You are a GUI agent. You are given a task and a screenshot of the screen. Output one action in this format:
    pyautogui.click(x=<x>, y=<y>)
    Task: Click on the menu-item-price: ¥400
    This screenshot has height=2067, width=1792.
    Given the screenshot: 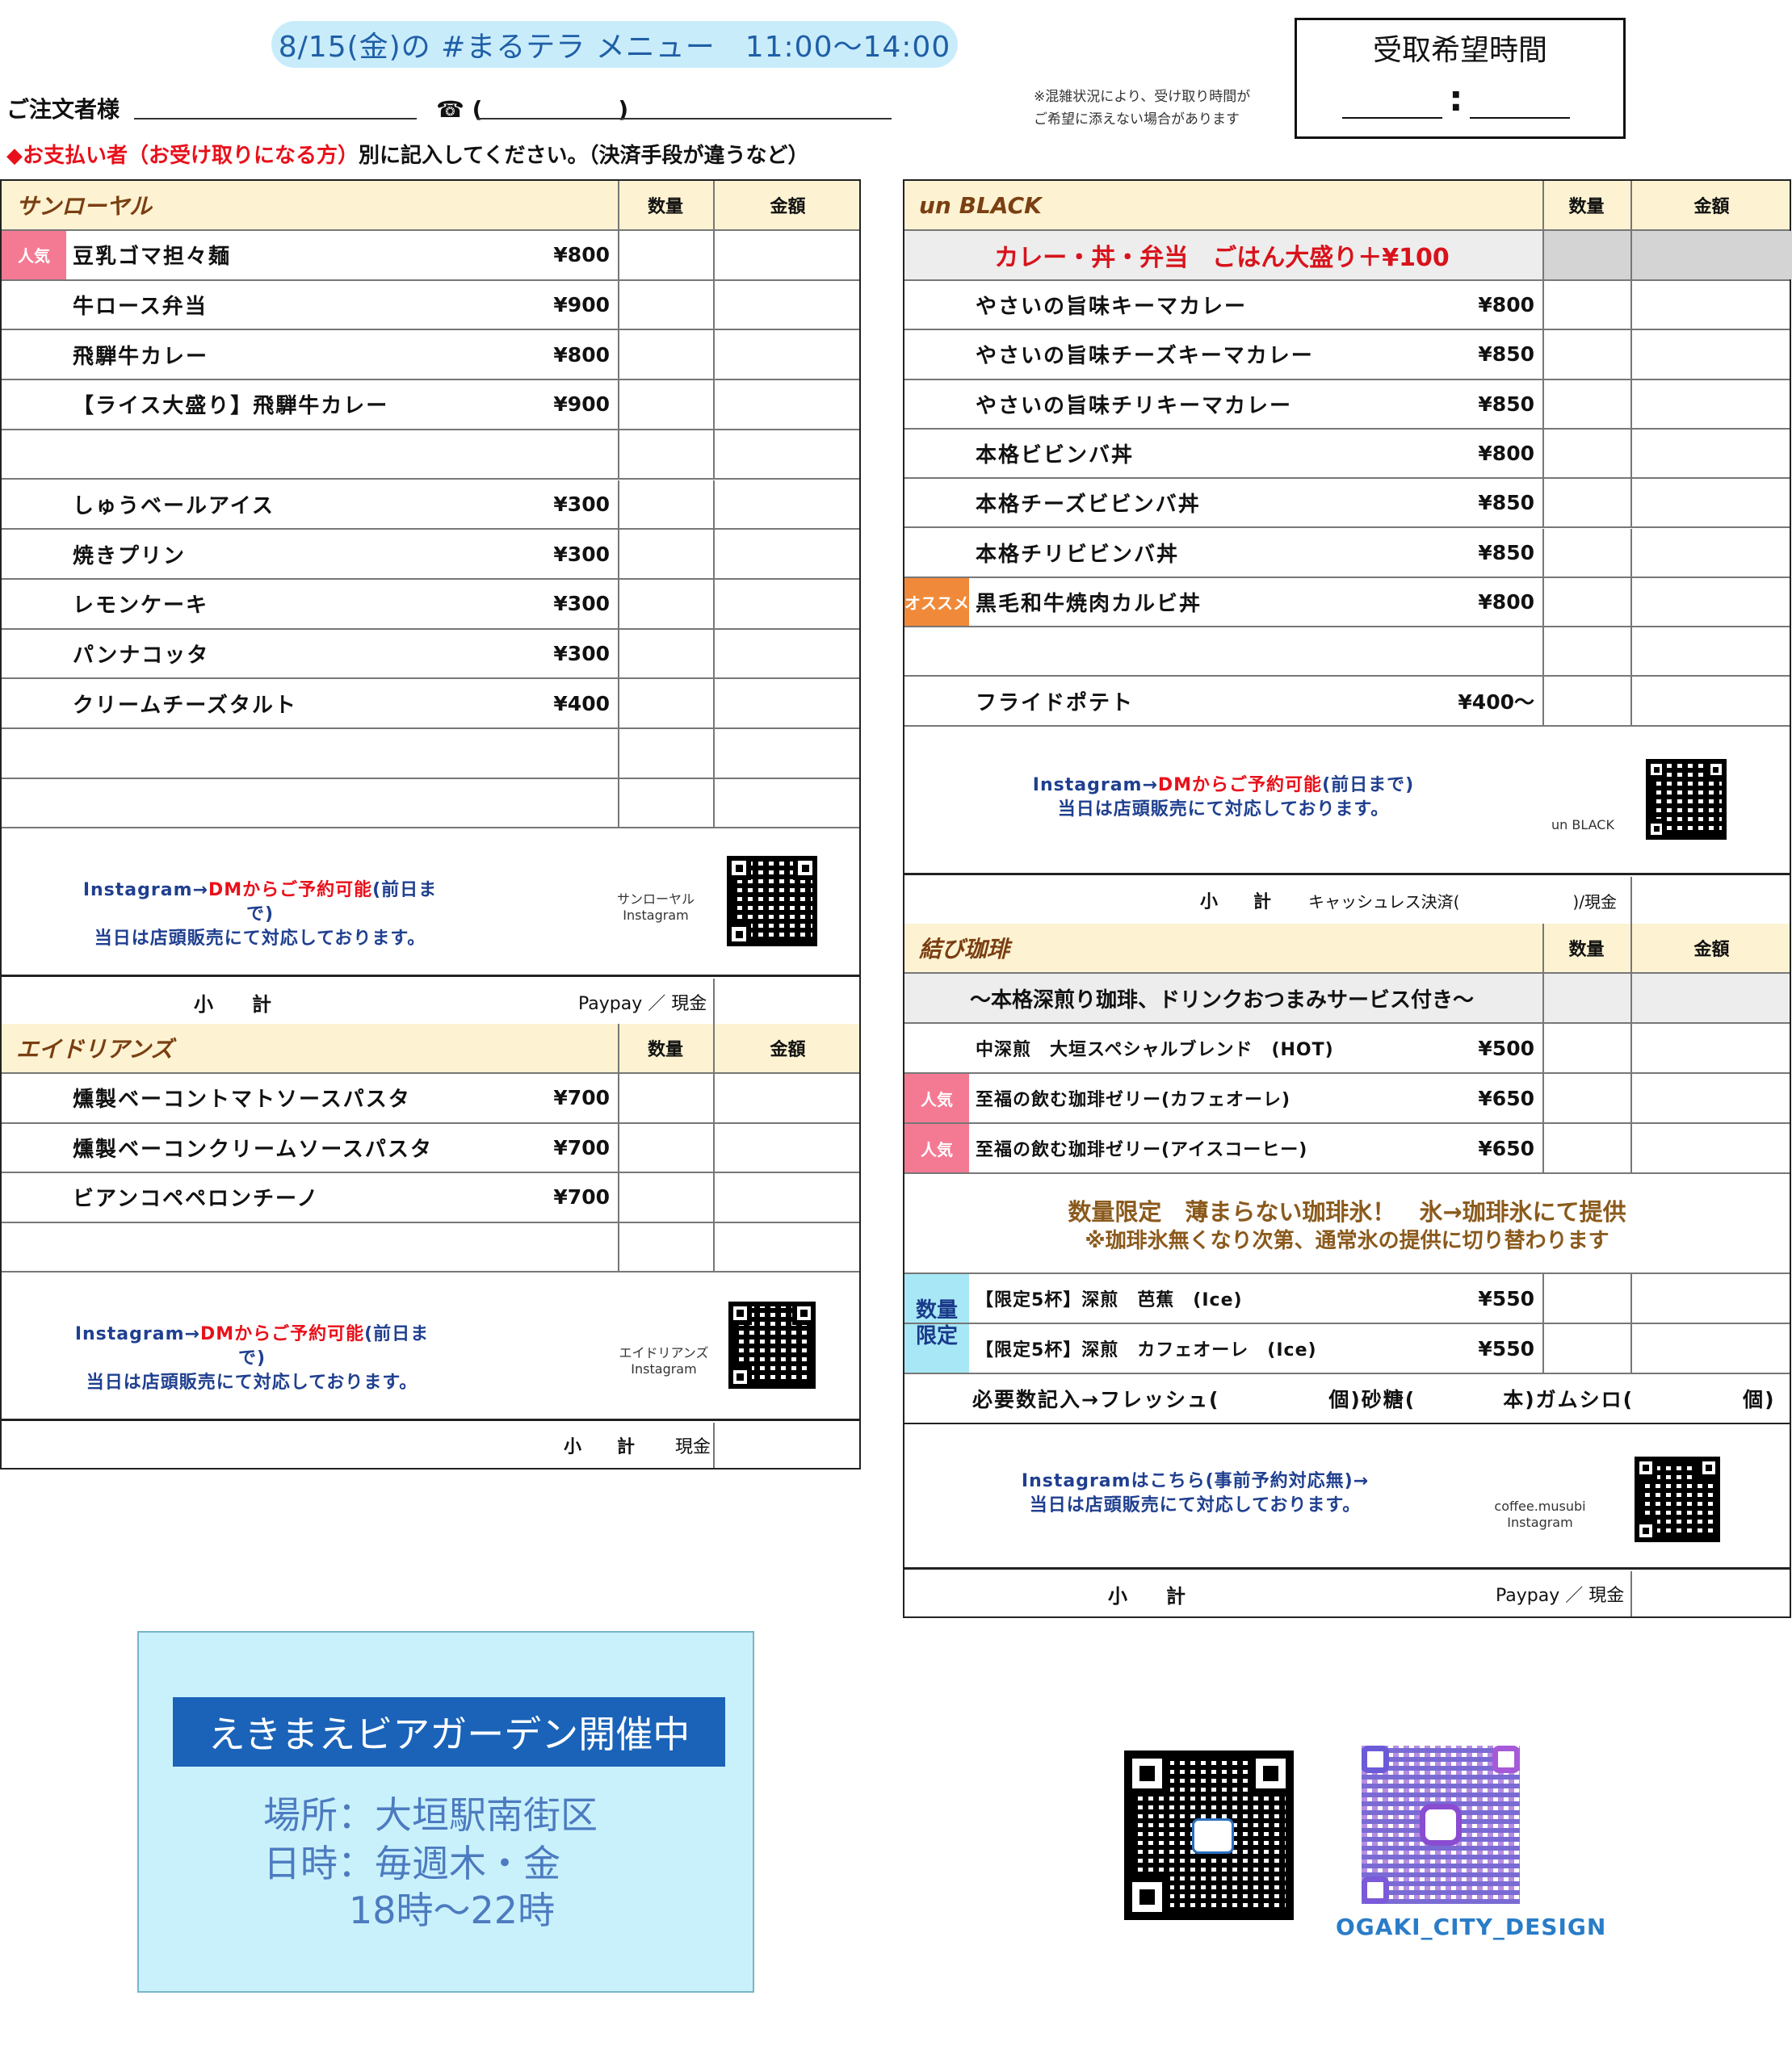 What is the action you would take?
    pyautogui.click(x=581, y=703)
    